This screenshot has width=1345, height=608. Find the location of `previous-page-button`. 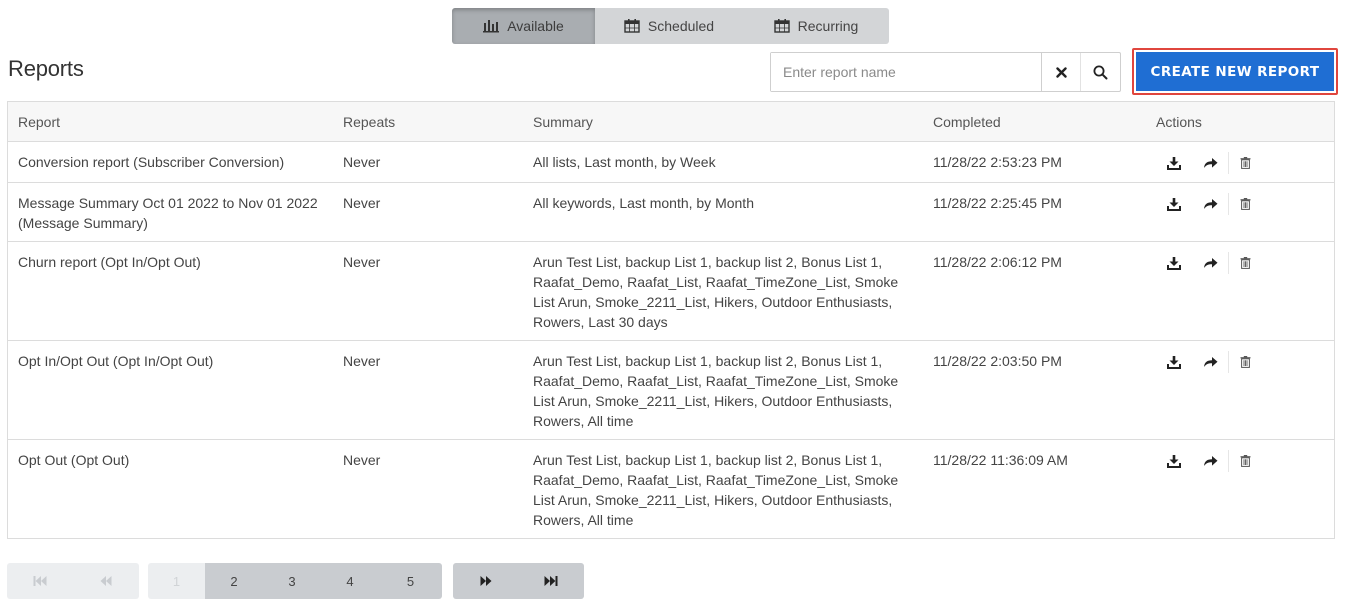

previous-page-button is located at coordinates (106, 581).